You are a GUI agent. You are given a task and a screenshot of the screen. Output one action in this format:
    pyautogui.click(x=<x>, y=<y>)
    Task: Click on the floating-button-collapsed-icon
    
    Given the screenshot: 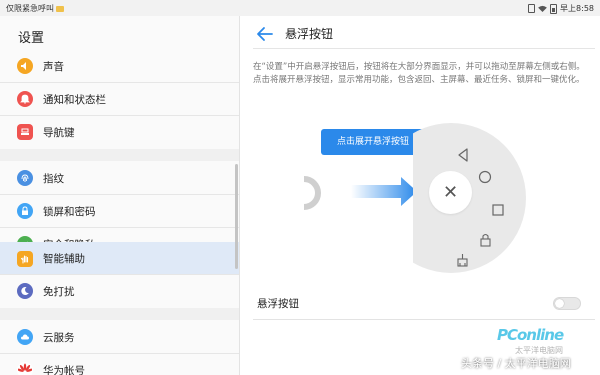 What is the action you would take?
    pyautogui.click(x=312, y=193)
    